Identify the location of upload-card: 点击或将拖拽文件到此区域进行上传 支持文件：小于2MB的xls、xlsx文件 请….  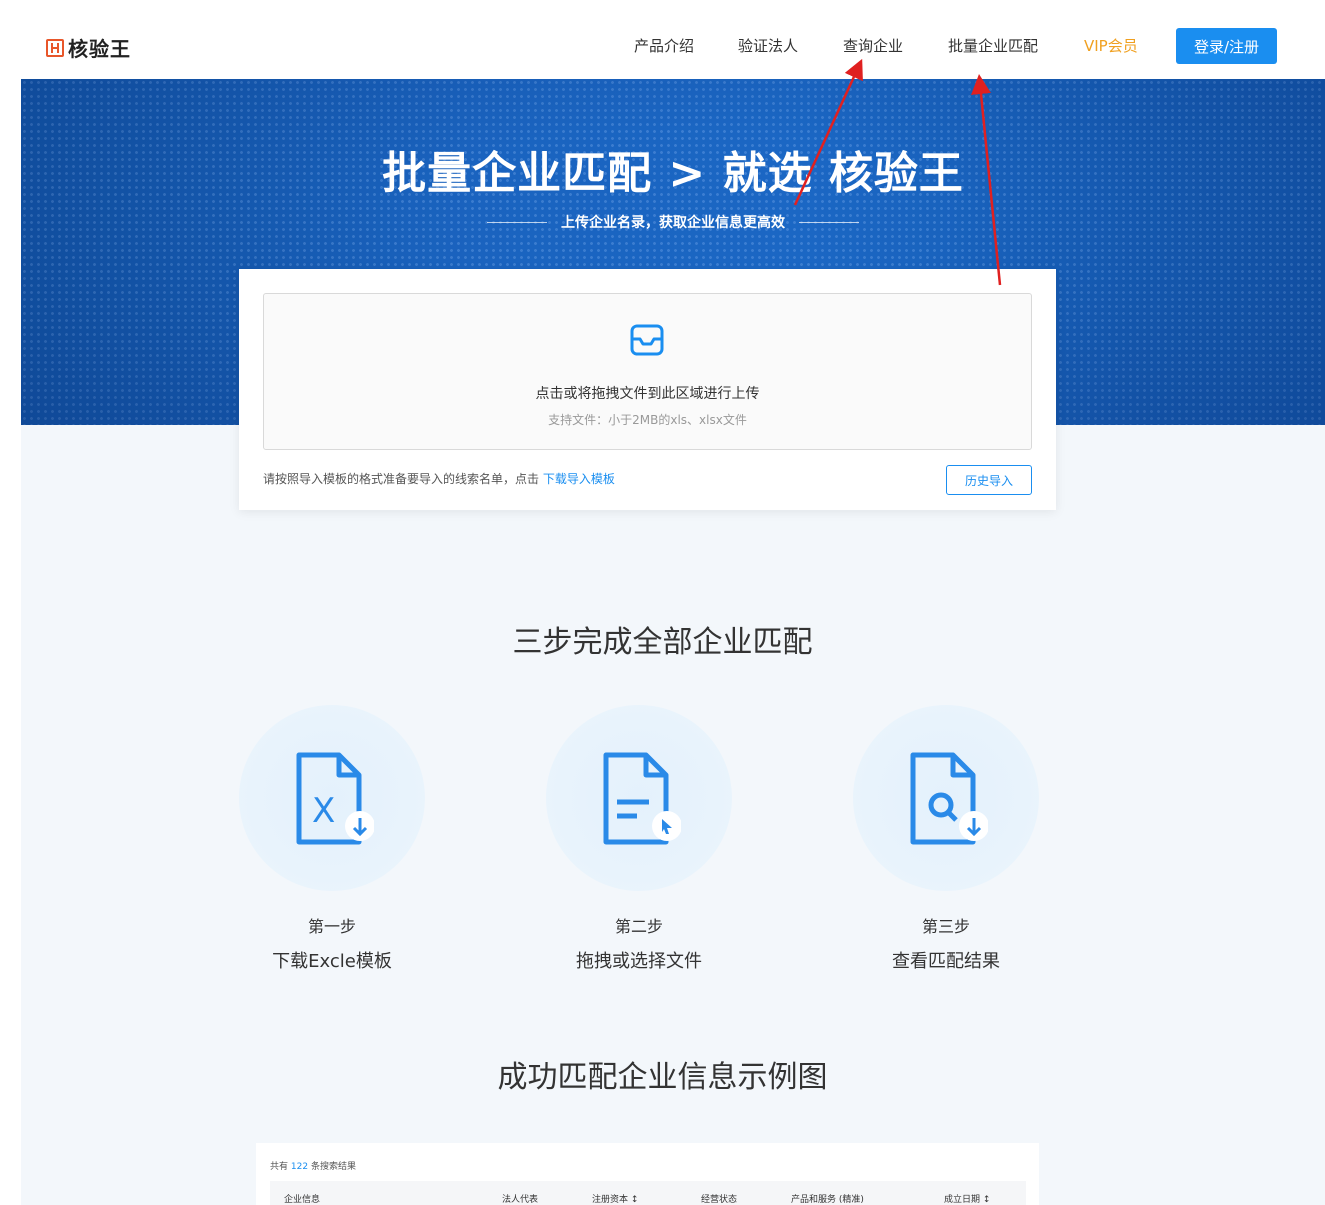
(647, 389).